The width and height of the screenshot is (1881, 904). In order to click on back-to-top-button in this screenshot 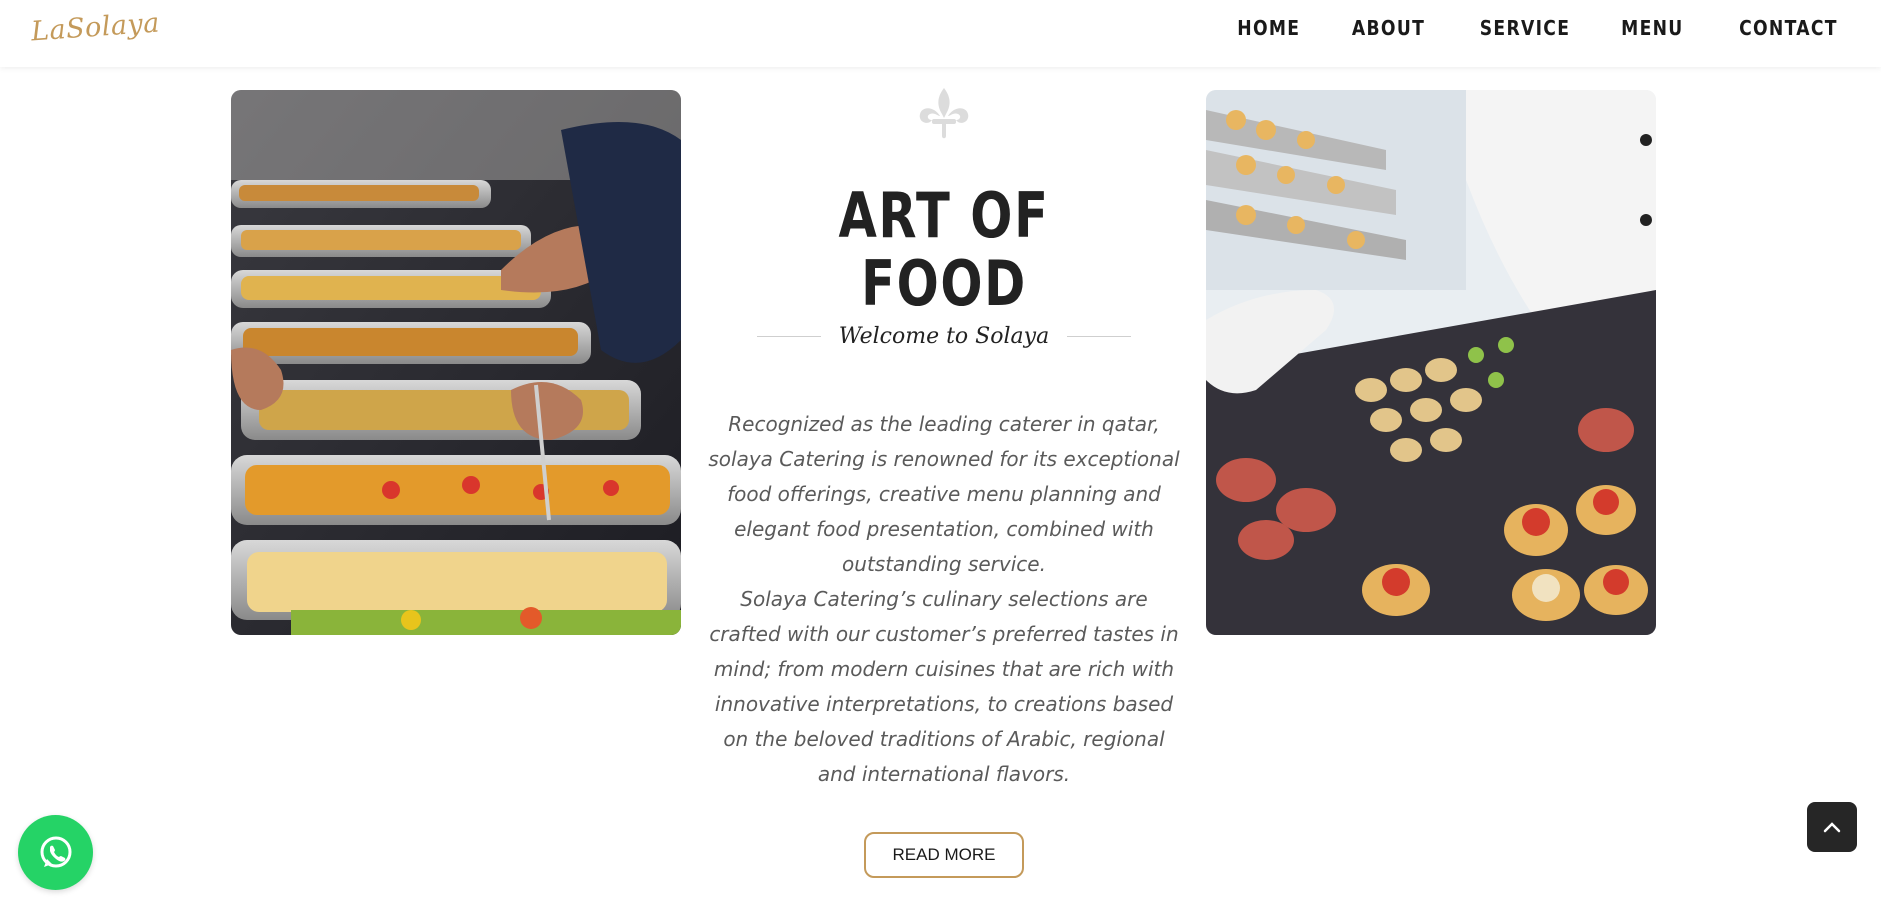, I will do `click(1832, 827)`.